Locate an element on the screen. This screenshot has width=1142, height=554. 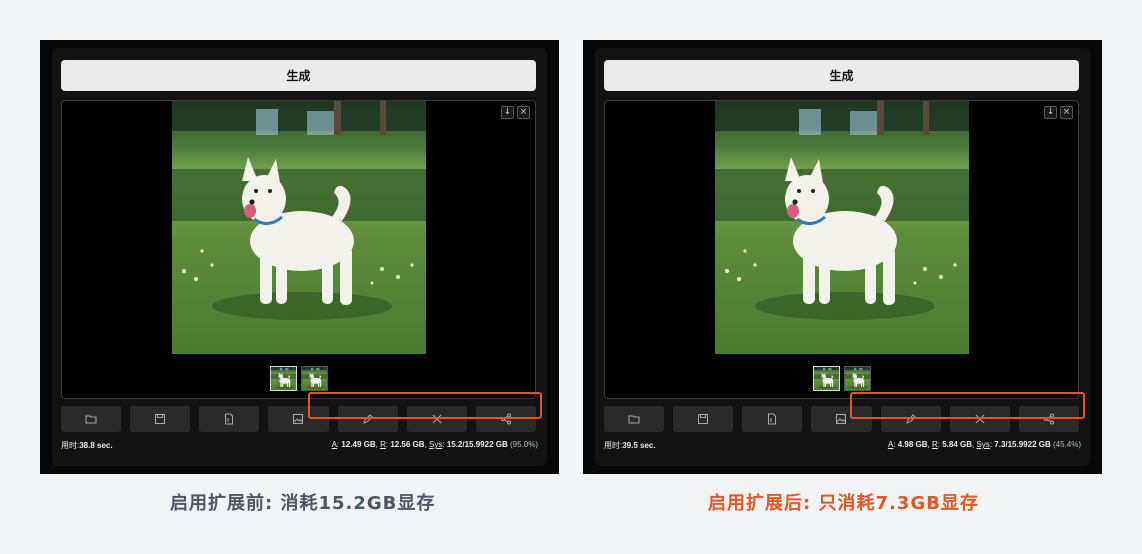
mem-r-value: 12.56 GB is located at coordinates (407, 444).